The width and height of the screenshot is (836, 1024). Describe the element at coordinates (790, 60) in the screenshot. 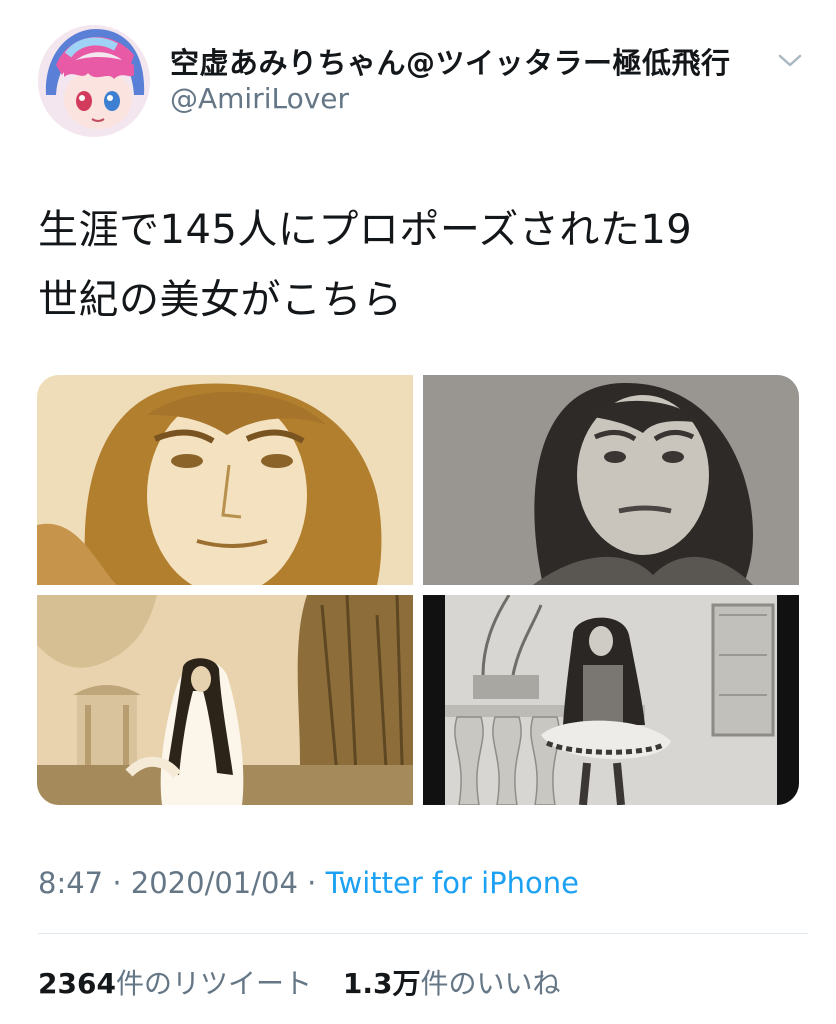

I see `chevron-down-icon` at that location.